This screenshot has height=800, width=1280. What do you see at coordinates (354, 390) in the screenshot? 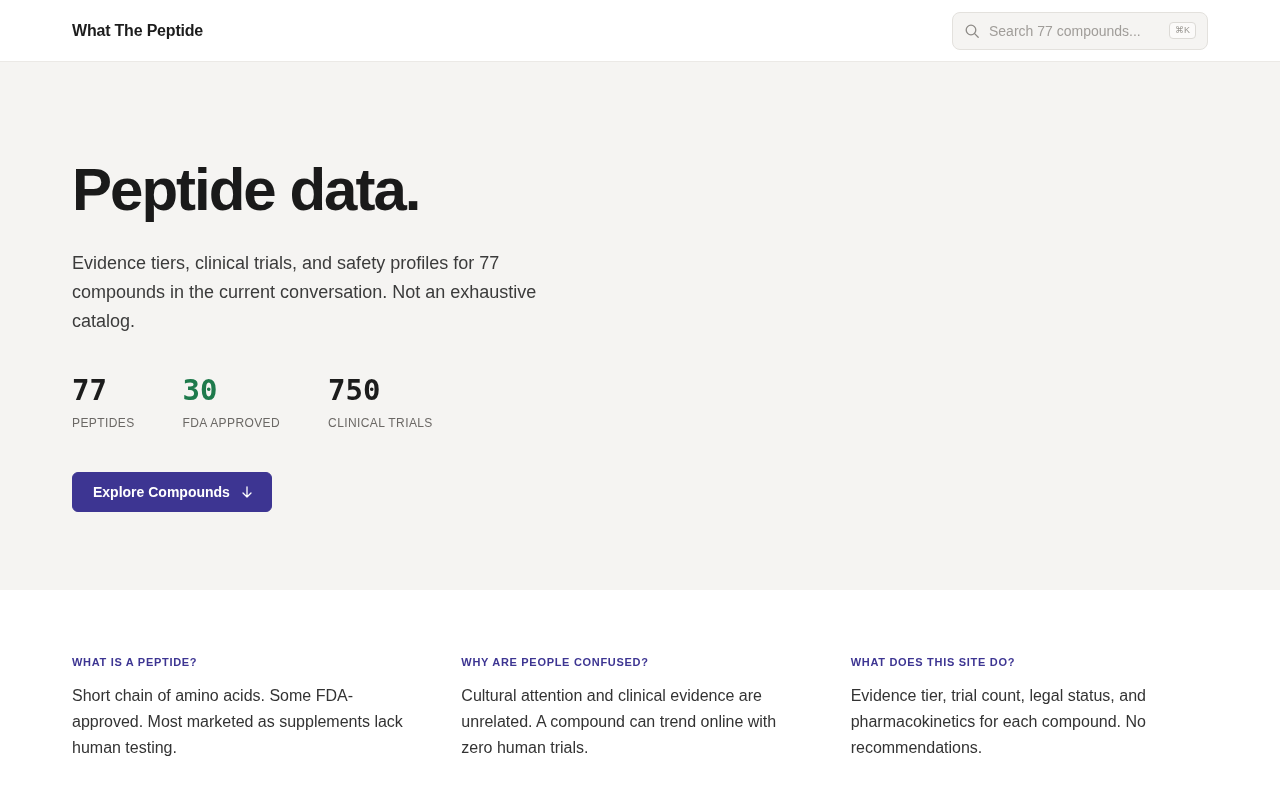
I see `stat-value: 750` at bounding box center [354, 390].